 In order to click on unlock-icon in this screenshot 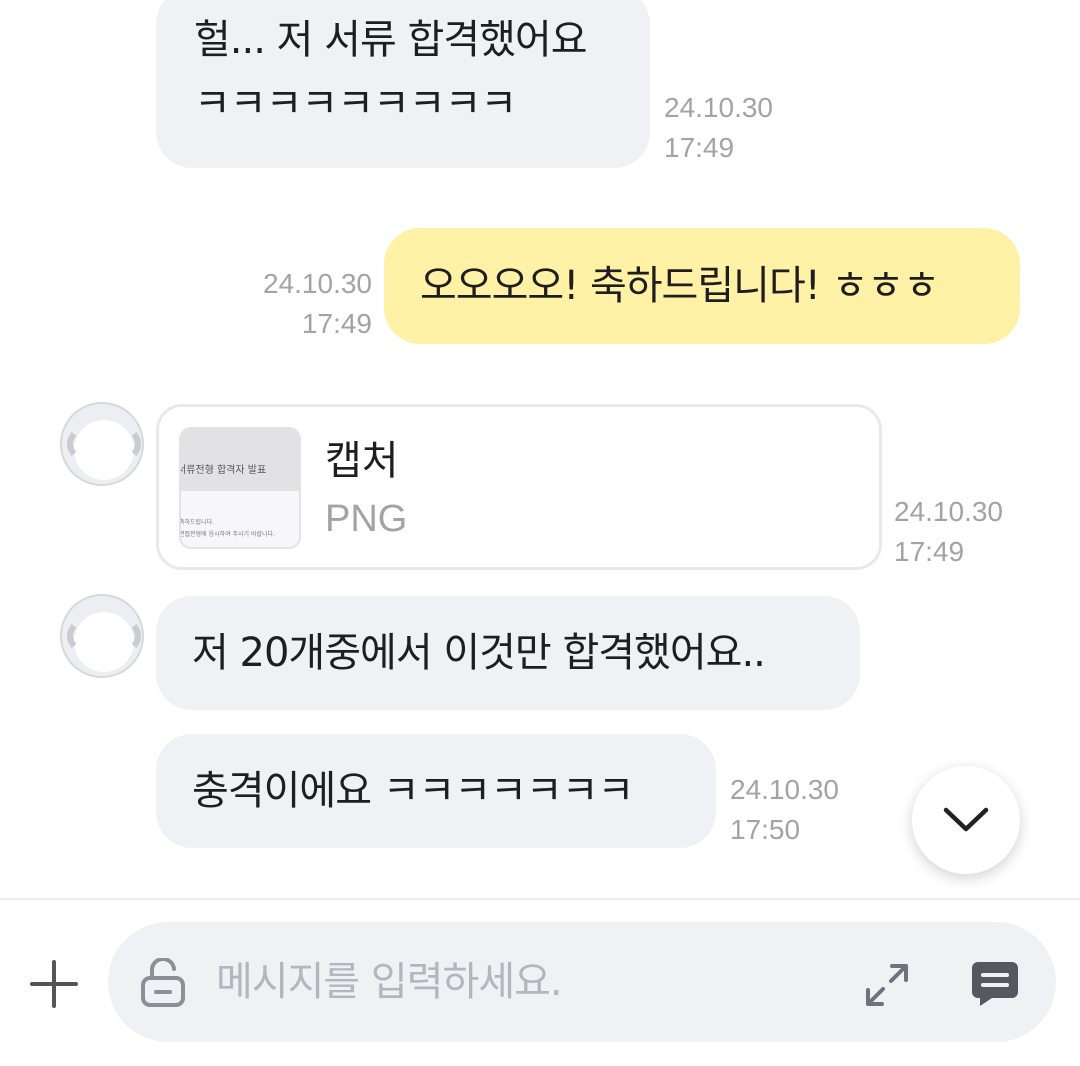, I will do `click(163, 981)`.